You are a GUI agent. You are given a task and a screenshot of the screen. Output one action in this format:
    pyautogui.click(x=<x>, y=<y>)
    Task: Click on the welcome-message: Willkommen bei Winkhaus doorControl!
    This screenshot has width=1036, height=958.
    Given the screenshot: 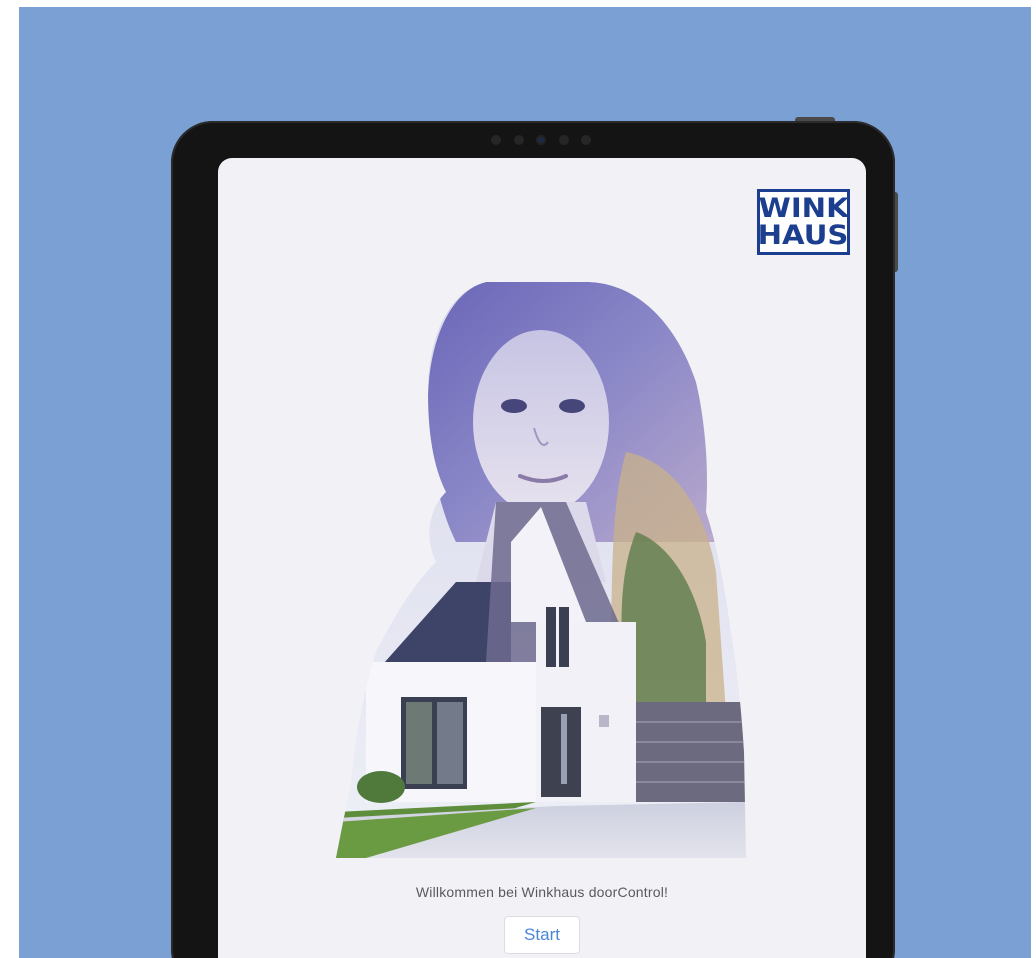 What is the action you would take?
    pyautogui.click(x=542, y=892)
    